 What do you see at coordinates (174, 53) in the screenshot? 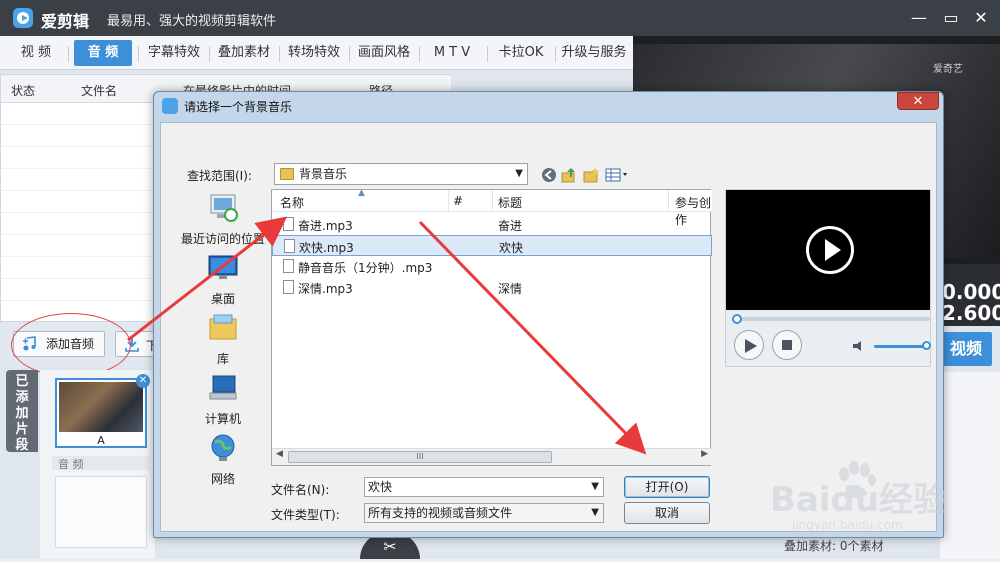
I see `tab-subtitle-effects: 字幕特效` at bounding box center [174, 53].